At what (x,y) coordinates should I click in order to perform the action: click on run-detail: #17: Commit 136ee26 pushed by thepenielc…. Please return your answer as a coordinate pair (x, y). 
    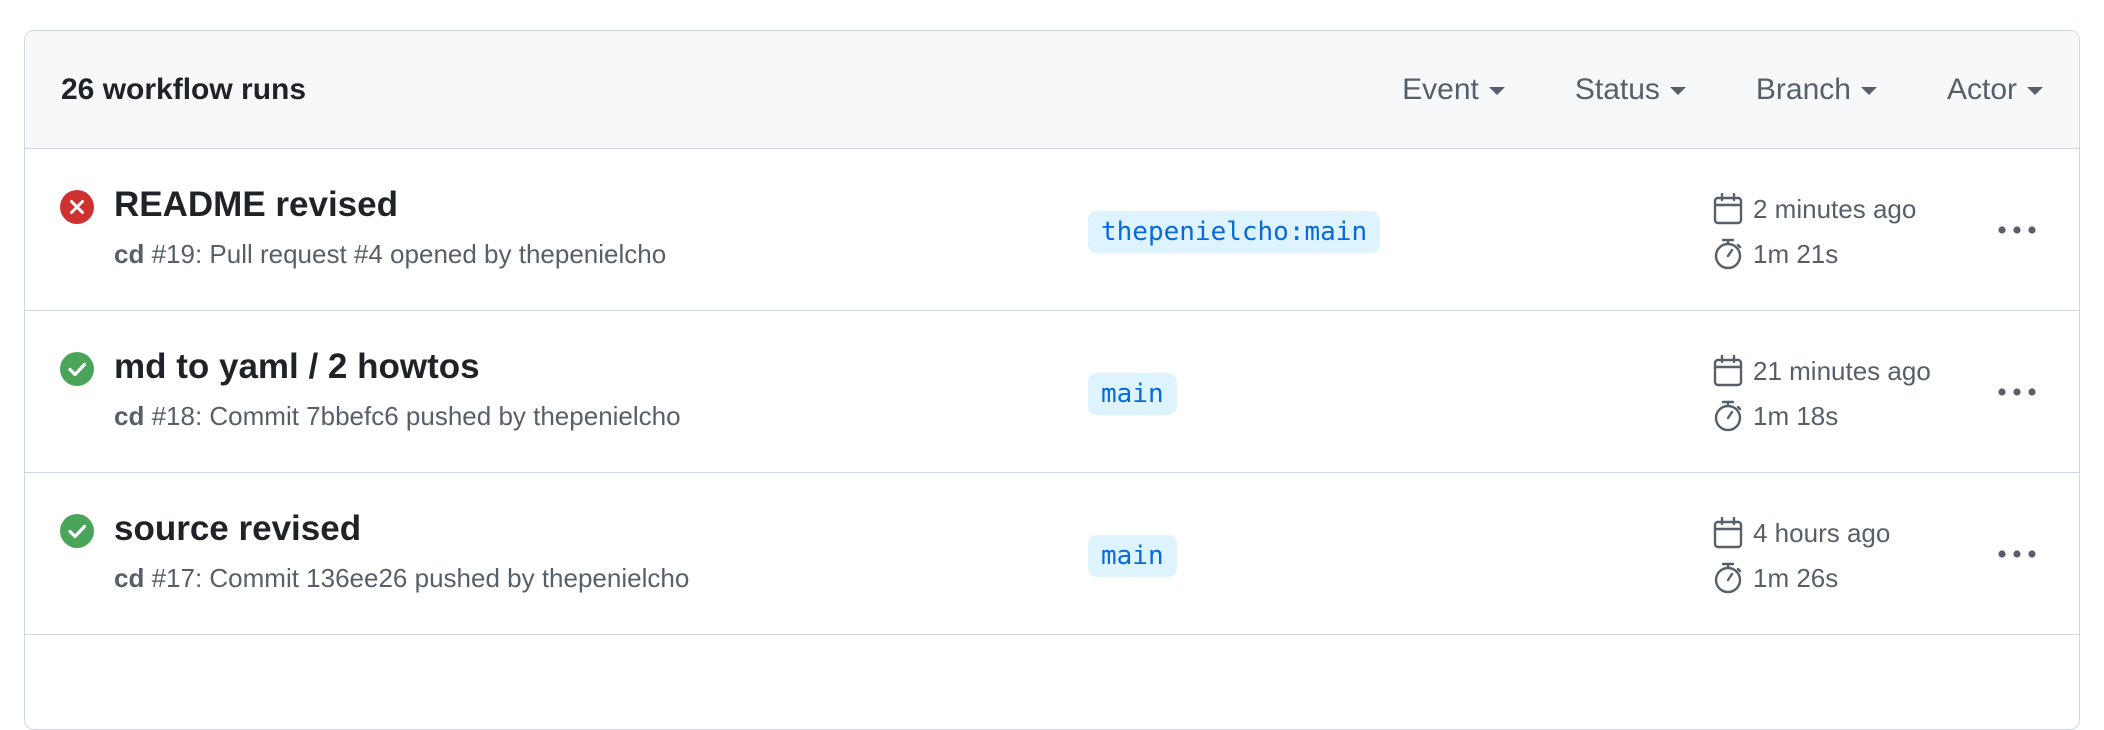
    Looking at the image, I should click on (417, 578).